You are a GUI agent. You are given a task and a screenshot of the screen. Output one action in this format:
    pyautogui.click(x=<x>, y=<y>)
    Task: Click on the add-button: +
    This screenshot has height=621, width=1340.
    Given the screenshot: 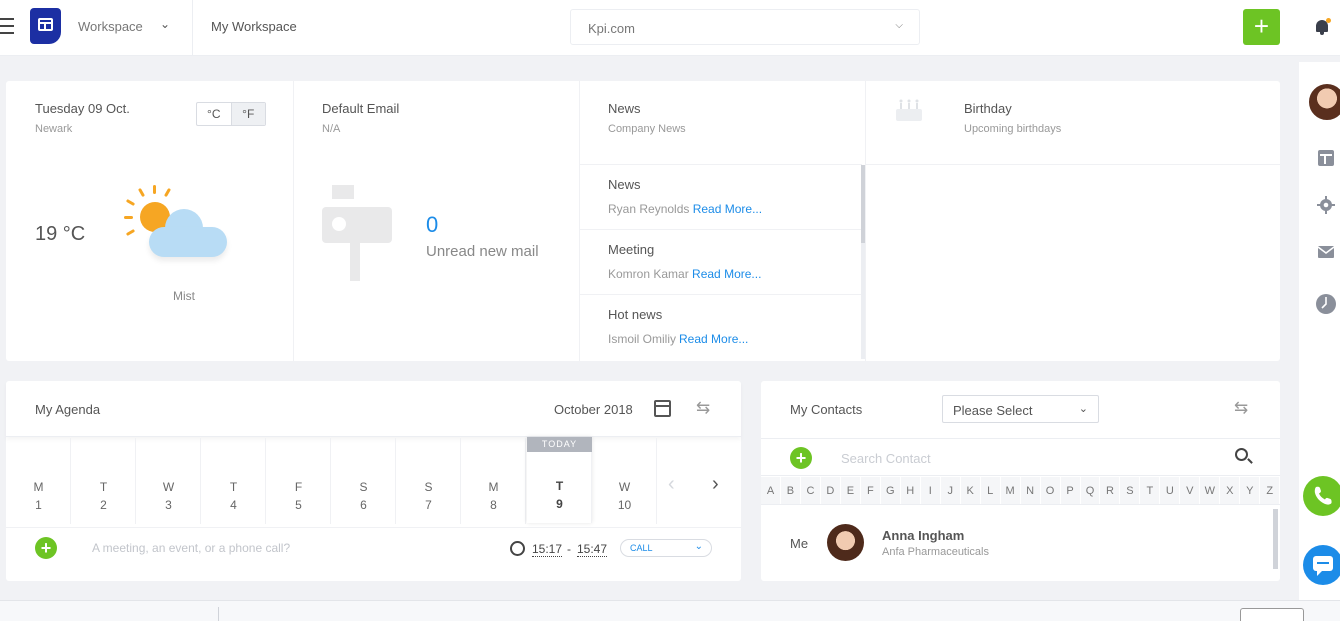 What is the action you would take?
    pyautogui.click(x=1261, y=27)
    